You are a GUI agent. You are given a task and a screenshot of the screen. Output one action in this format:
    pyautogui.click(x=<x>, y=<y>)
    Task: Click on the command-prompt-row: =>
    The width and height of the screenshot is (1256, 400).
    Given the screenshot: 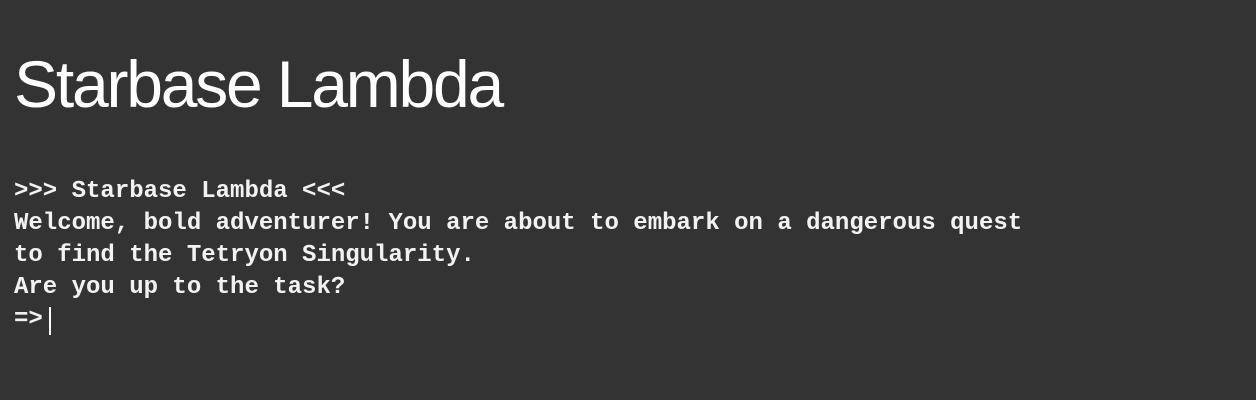 What is the action you would take?
    pyautogui.click(x=628, y=320)
    